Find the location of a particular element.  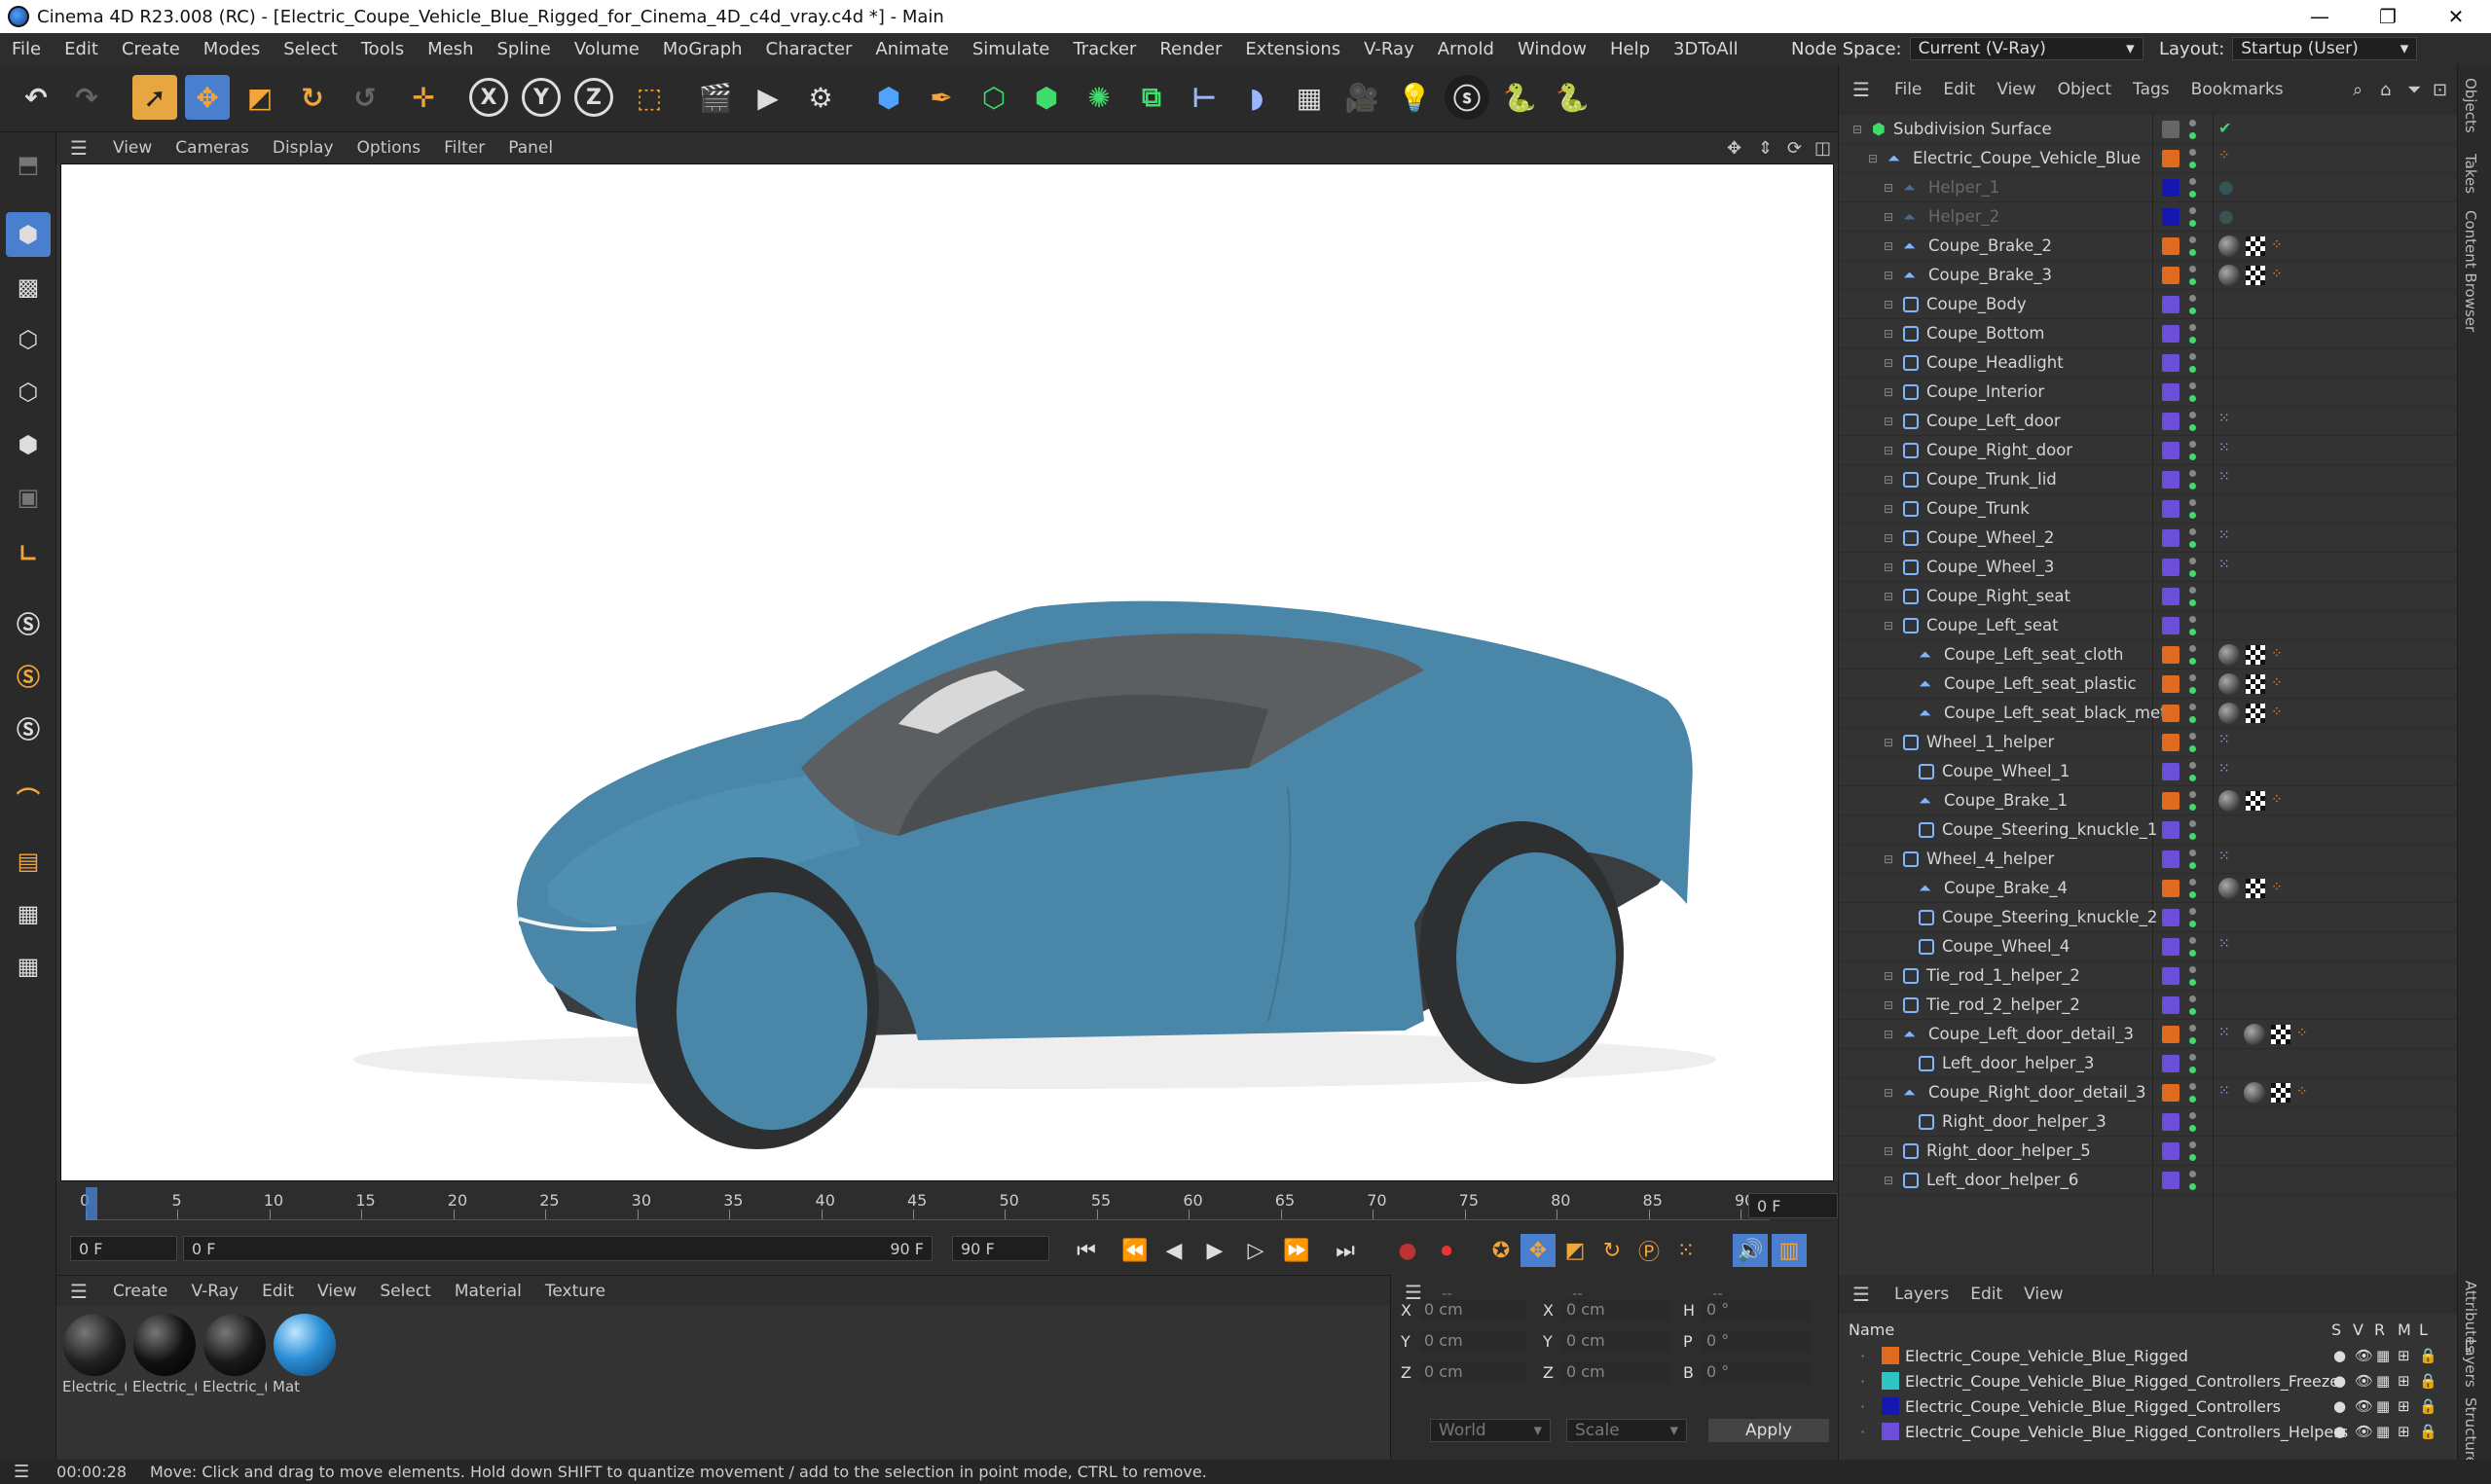

extrude-icon: ⬢ is located at coordinates (1046, 97).